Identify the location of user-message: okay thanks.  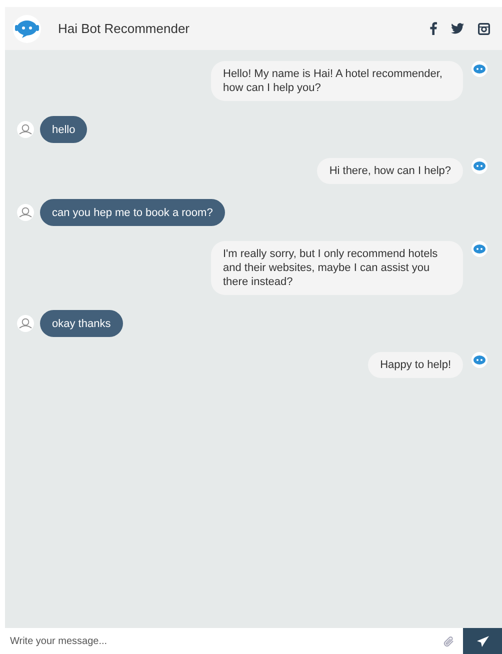
(81, 323).